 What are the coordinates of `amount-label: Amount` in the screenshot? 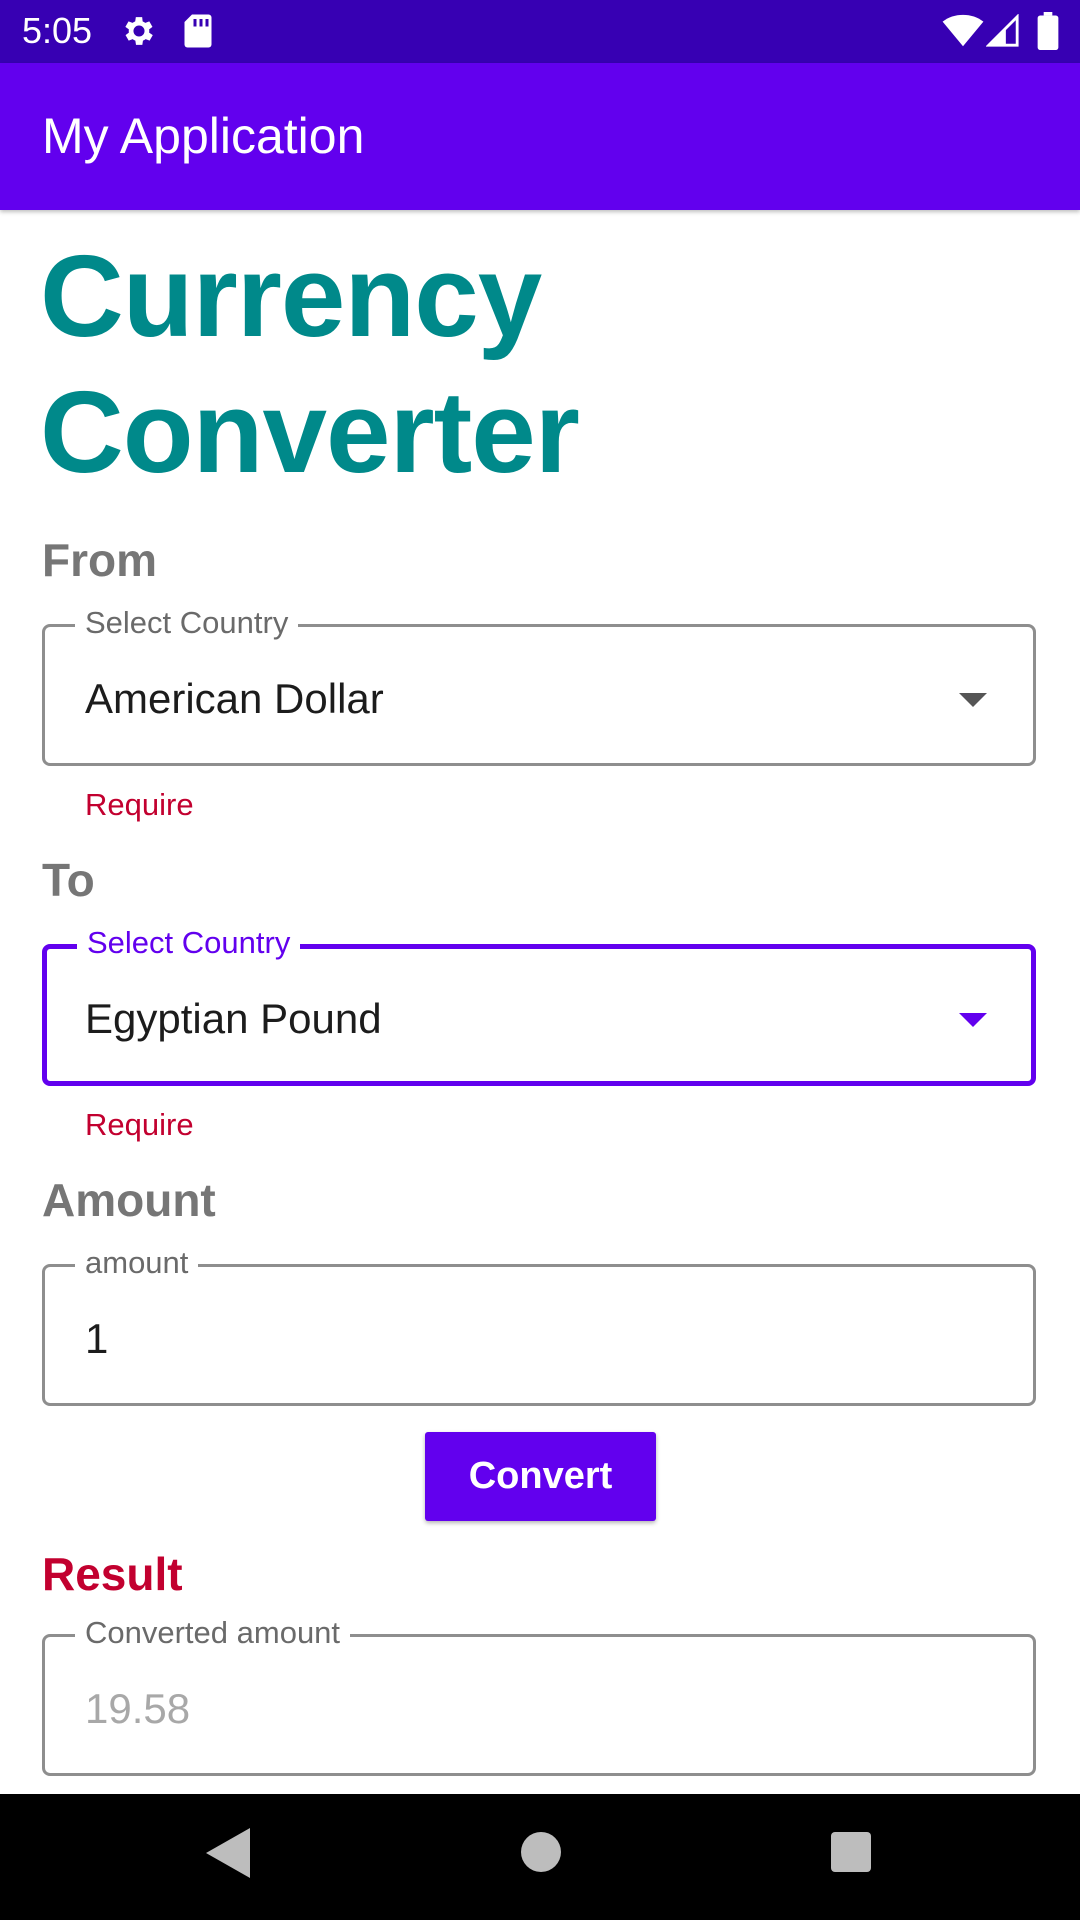 It's located at (129, 1200).